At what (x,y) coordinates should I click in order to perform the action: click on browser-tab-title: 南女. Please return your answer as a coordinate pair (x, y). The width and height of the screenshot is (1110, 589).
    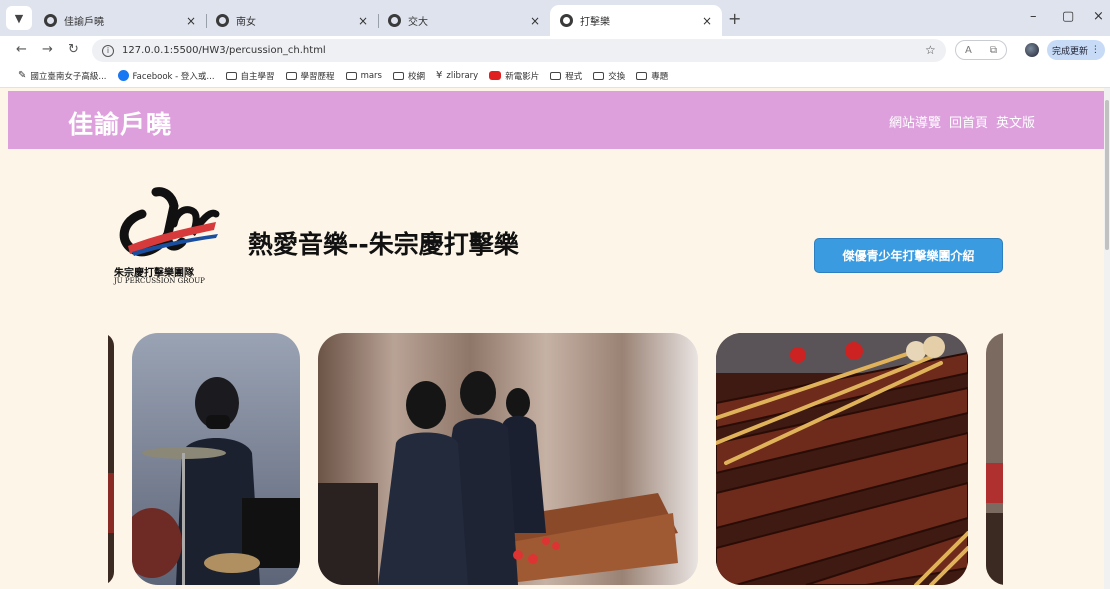
    Looking at the image, I should click on (246, 22).